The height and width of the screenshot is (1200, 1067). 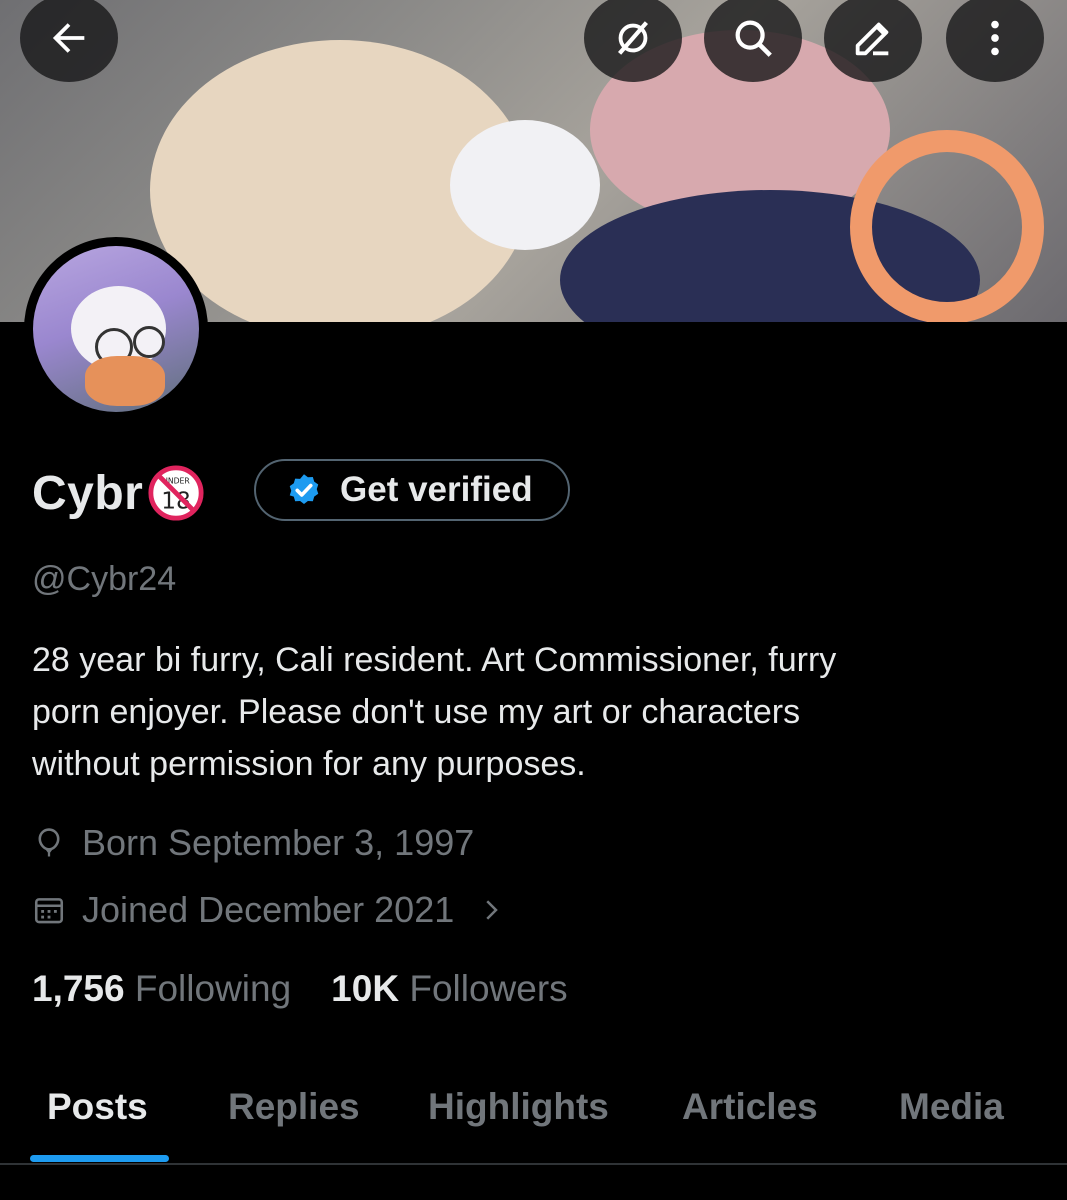 I want to click on tab-highlights: Highlights, so click(x=518, y=1107).